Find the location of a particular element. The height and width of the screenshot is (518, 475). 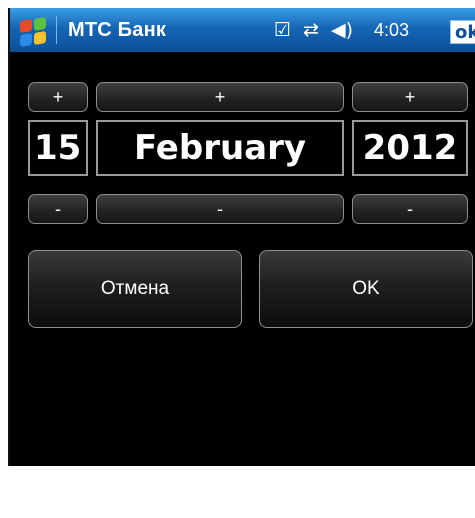

clock: 4:03 is located at coordinates (391, 30).